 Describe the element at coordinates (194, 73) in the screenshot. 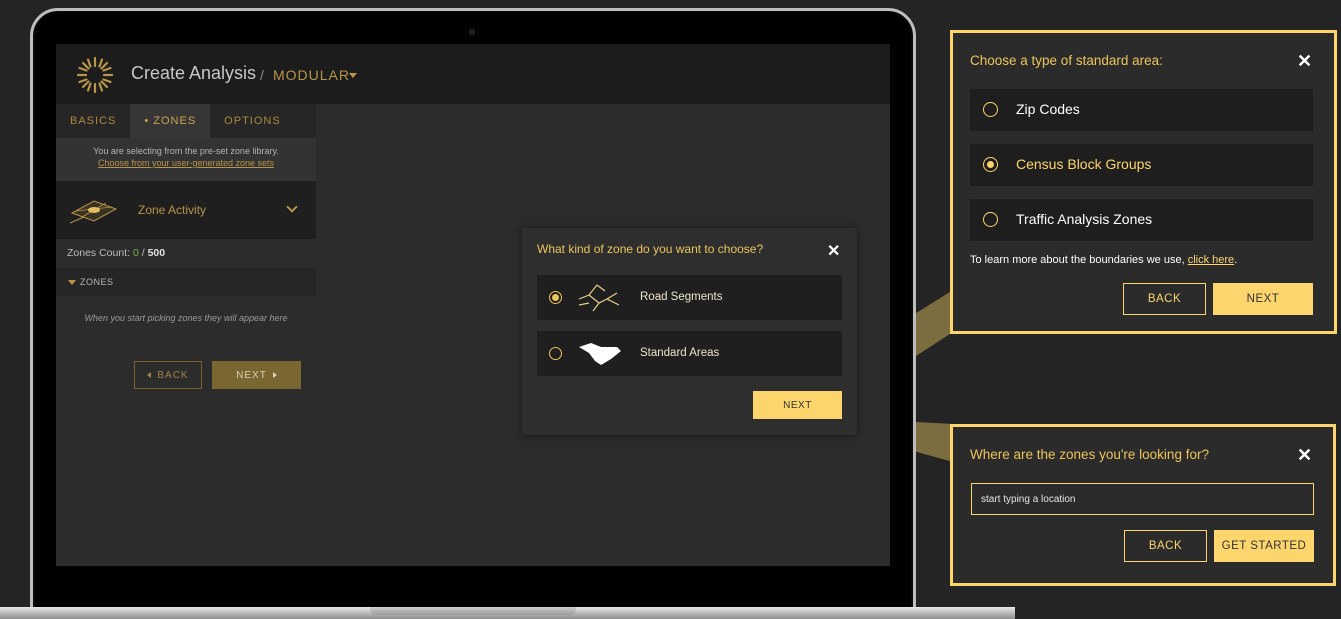

I see `page-title: Create Analysis` at that location.